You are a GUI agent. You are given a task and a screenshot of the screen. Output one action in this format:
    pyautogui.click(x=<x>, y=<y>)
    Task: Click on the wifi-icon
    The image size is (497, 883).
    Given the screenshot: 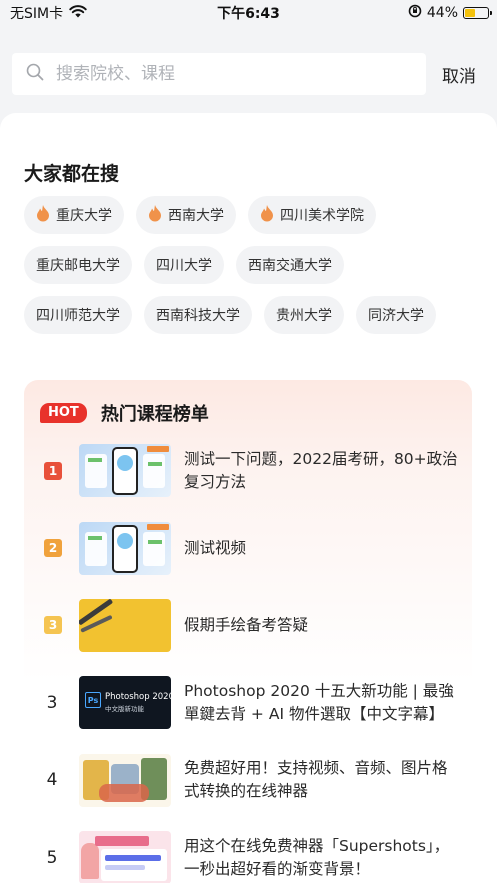 What is the action you would take?
    pyautogui.click(x=78, y=13)
    